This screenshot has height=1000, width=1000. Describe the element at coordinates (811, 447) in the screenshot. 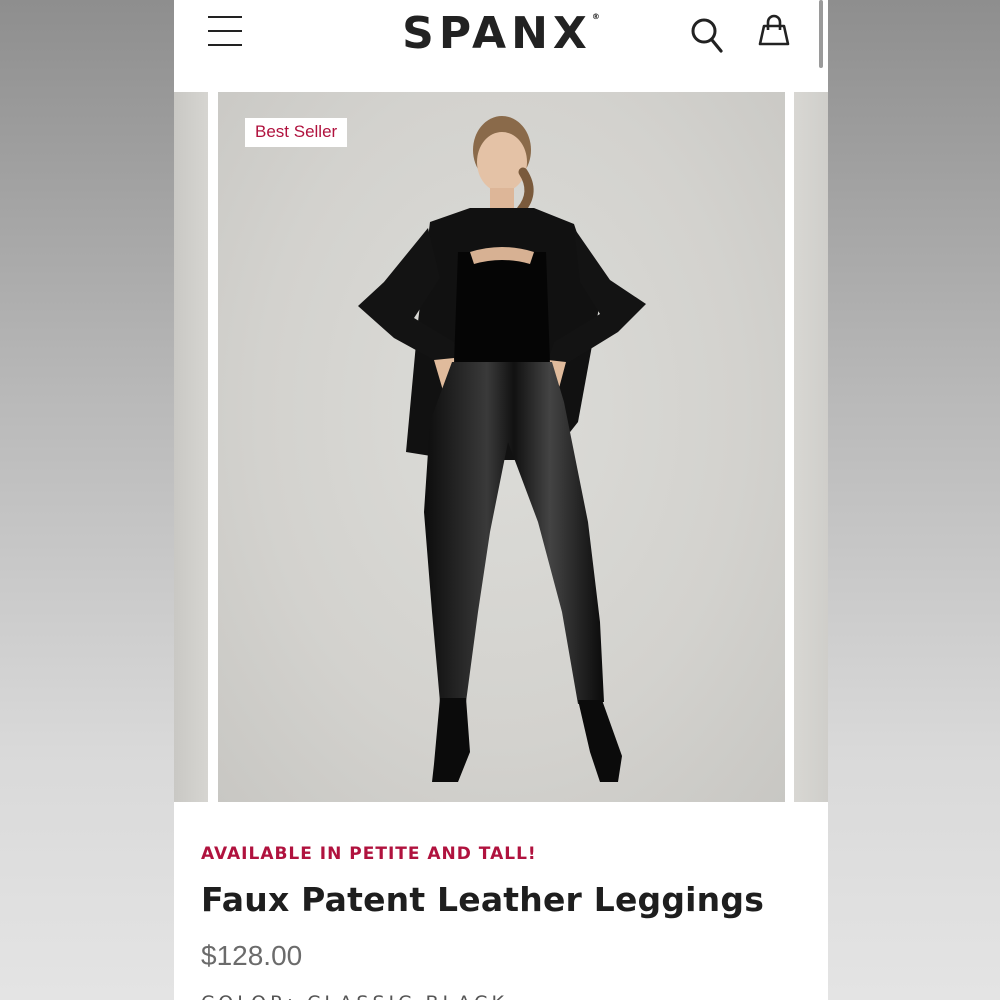

I see `next-image-peek` at that location.